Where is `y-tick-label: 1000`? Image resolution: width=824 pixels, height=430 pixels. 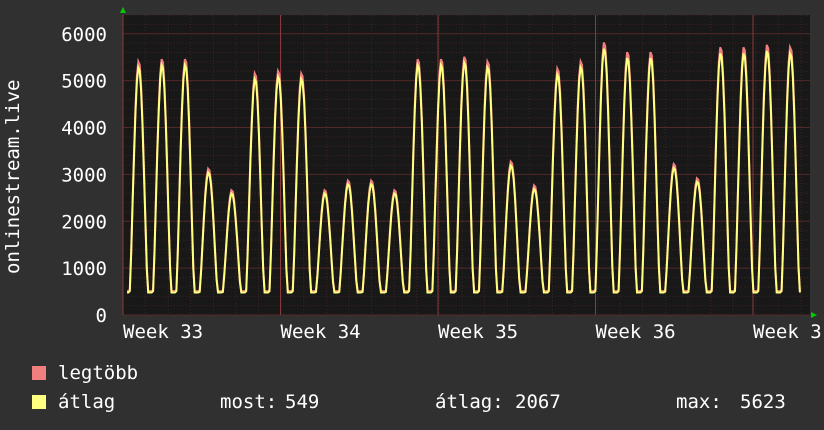
y-tick-label: 1000 is located at coordinates (84, 269).